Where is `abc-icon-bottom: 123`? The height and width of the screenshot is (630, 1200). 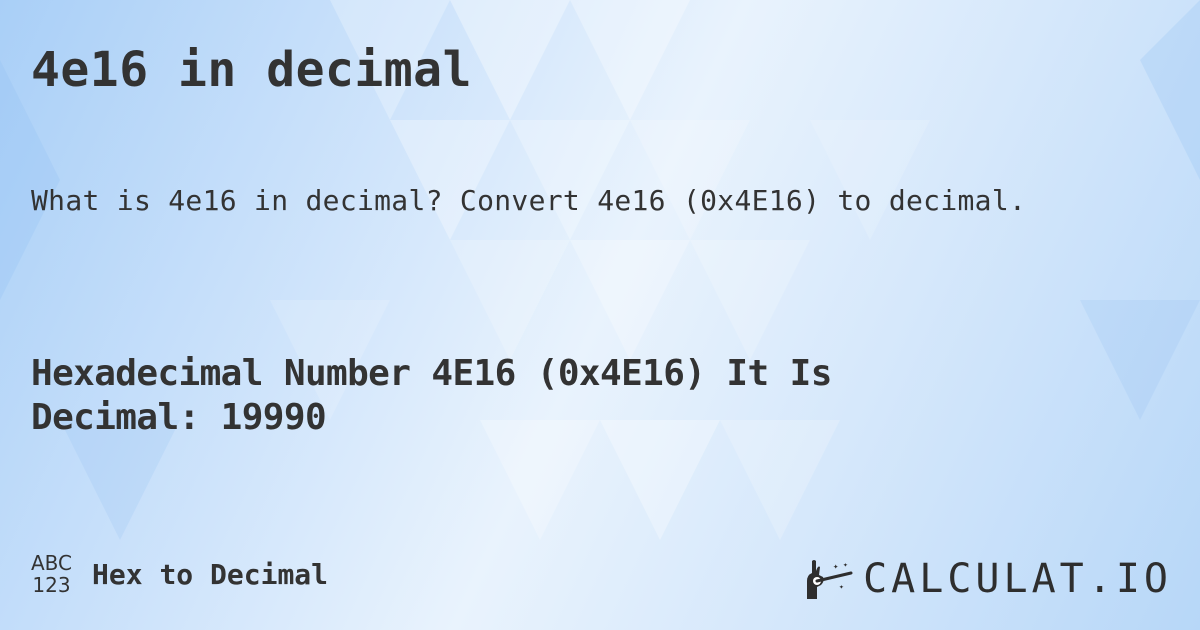 abc-icon-bottom: 123 is located at coordinates (51, 585).